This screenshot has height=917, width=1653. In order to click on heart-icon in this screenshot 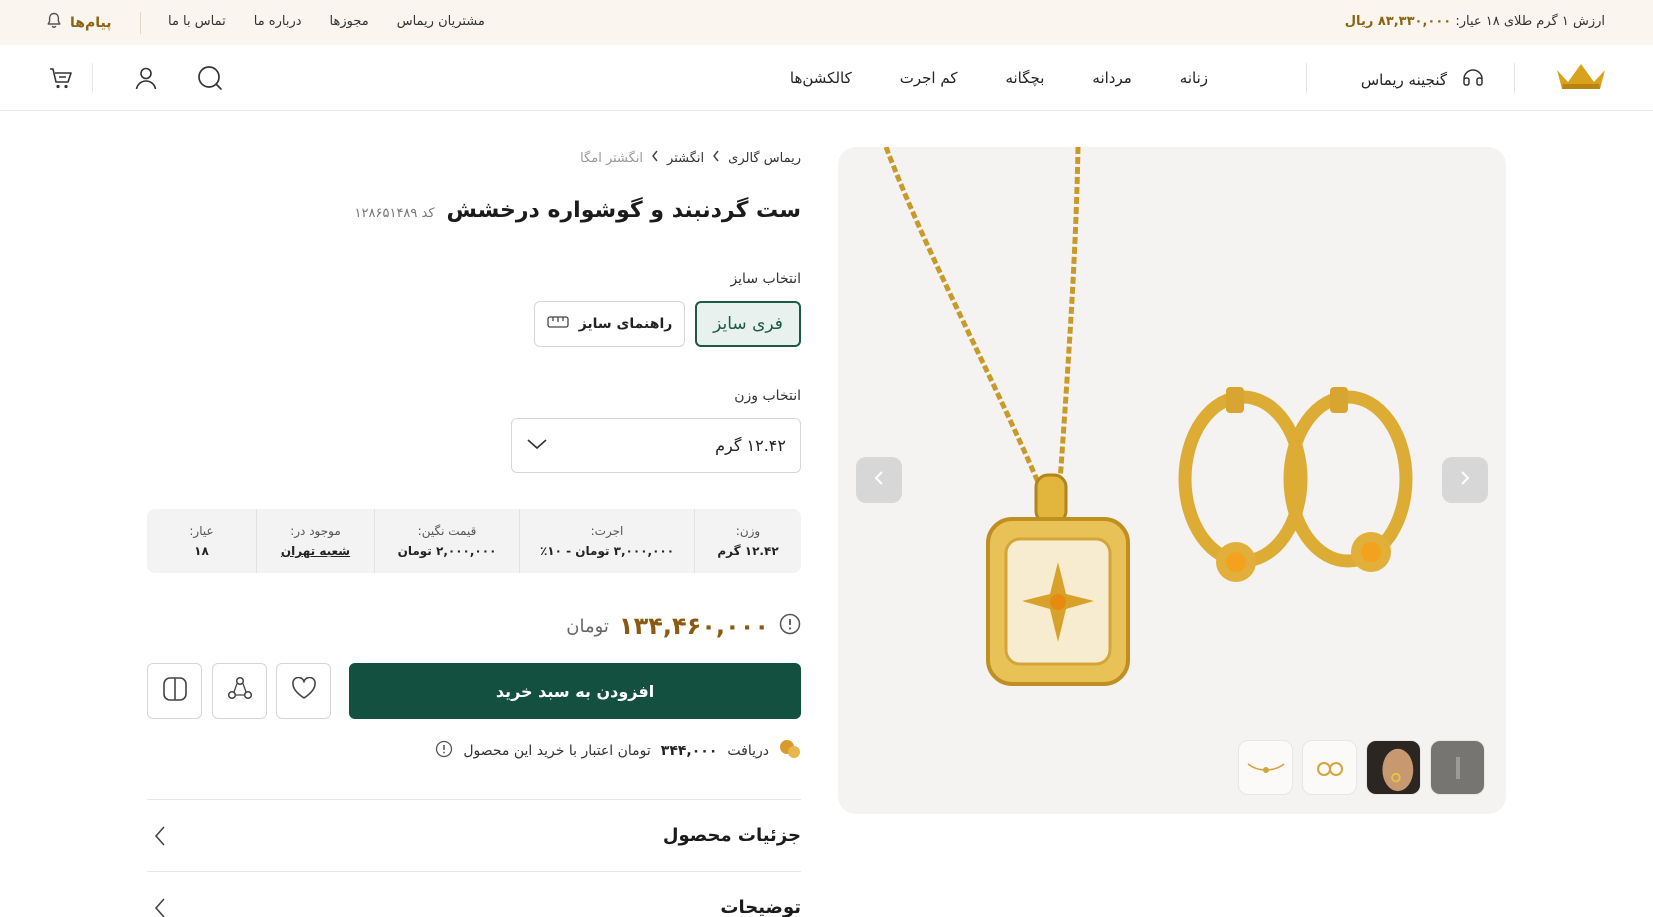, I will do `click(304, 690)`.